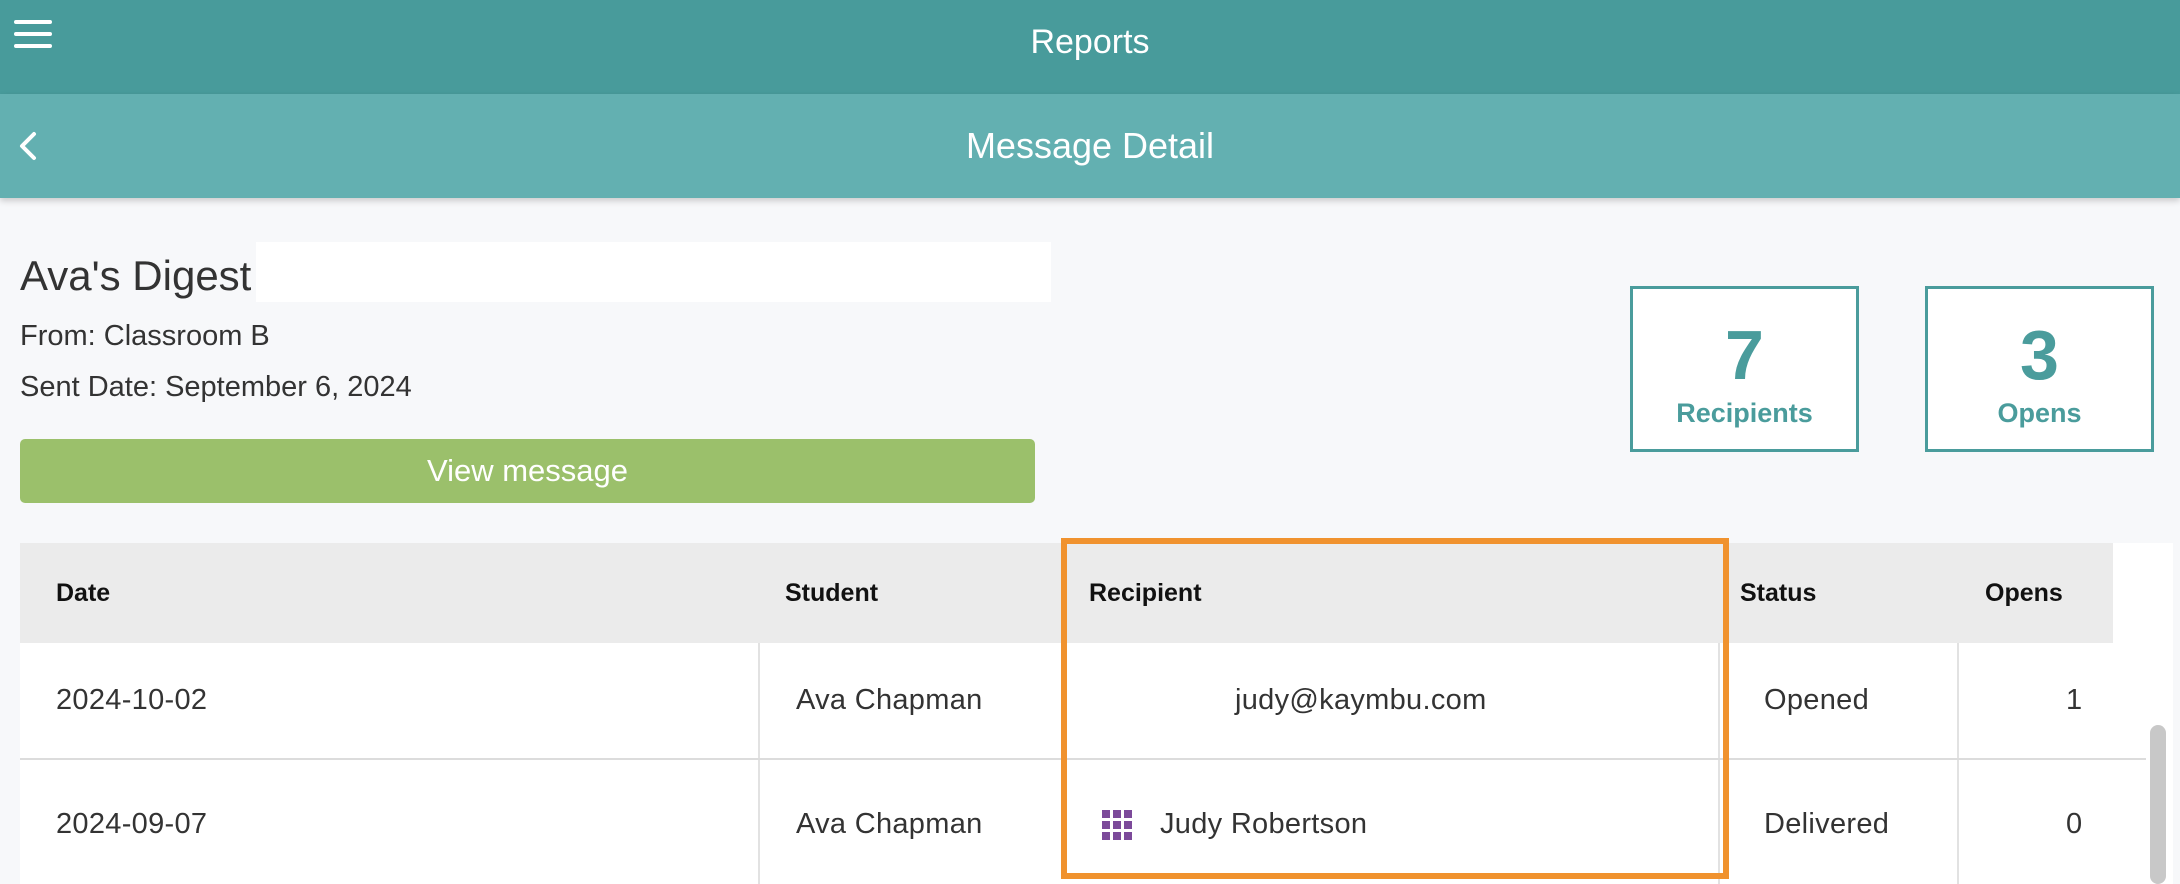 Image resolution: width=2180 pixels, height=884 pixels. What do you see at coordinates (1778, 593) in the screenshot?
I see `column-header-status: Status` at bounding box center [1778, 593].